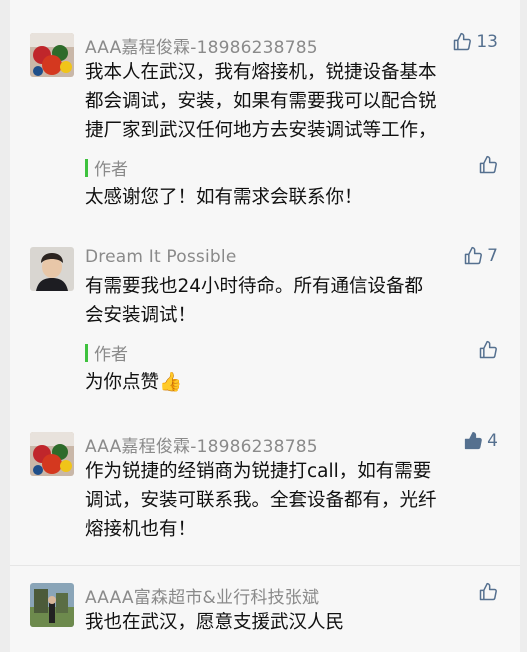 The height and width of the screenshot is (652, 527). I want to click on like-count: 7, so click(492, 256).